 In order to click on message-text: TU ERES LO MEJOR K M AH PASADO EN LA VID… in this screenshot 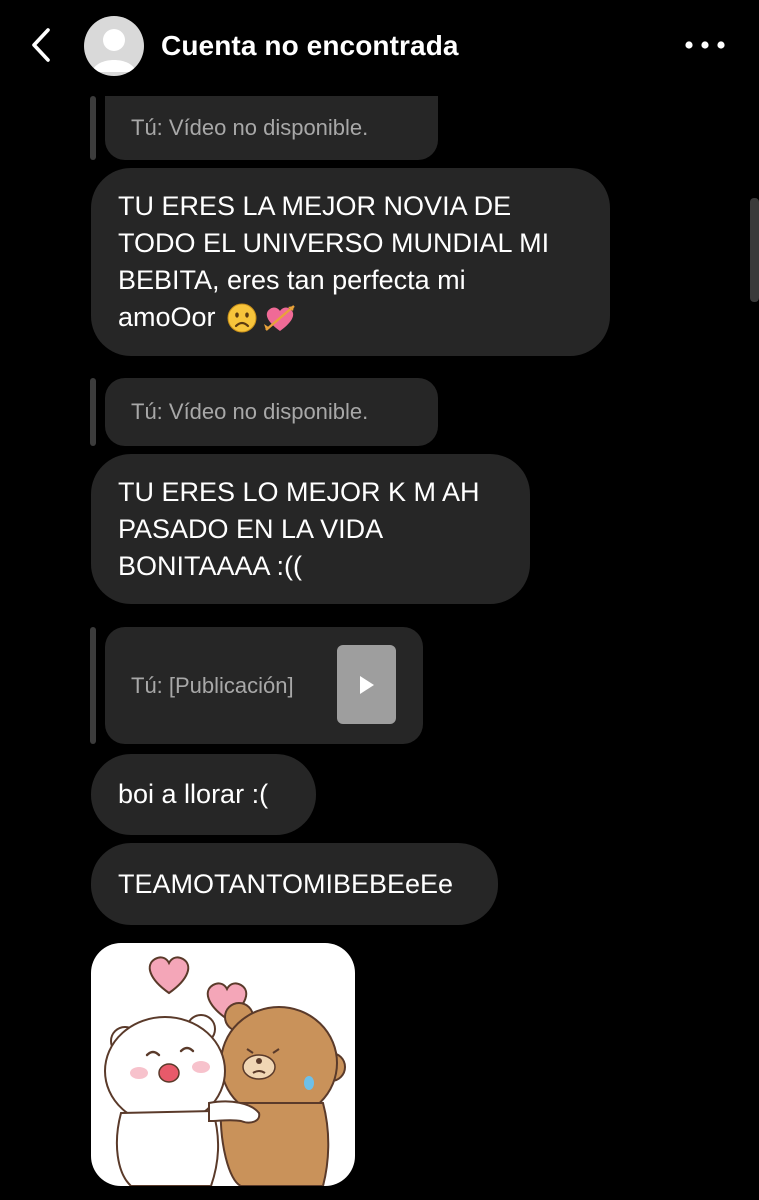, I will do `click(299, 529)`.